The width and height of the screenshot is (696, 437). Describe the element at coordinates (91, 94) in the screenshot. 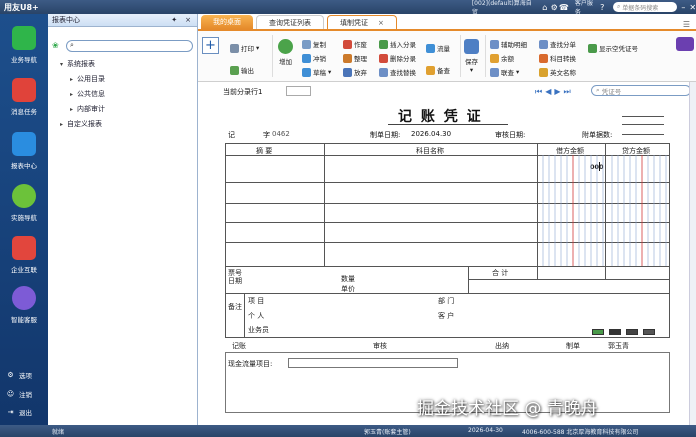

I see `tree-label: 公共信息` at that location.